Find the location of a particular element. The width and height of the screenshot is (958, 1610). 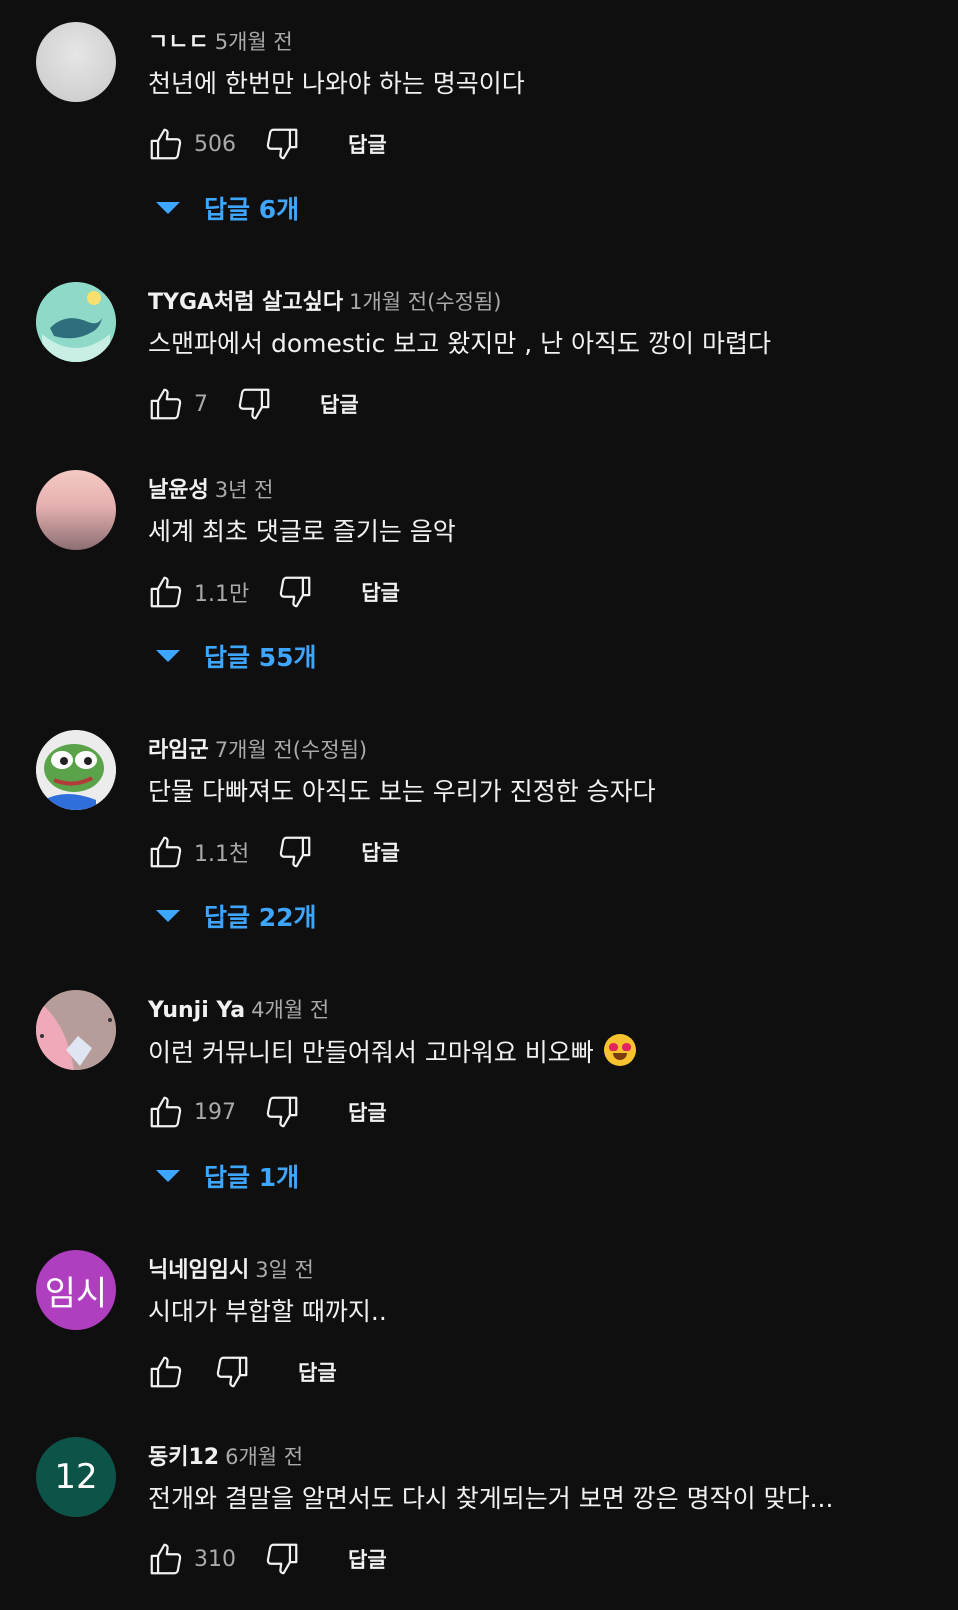

frog-icon is located at coordinates (76, 770).